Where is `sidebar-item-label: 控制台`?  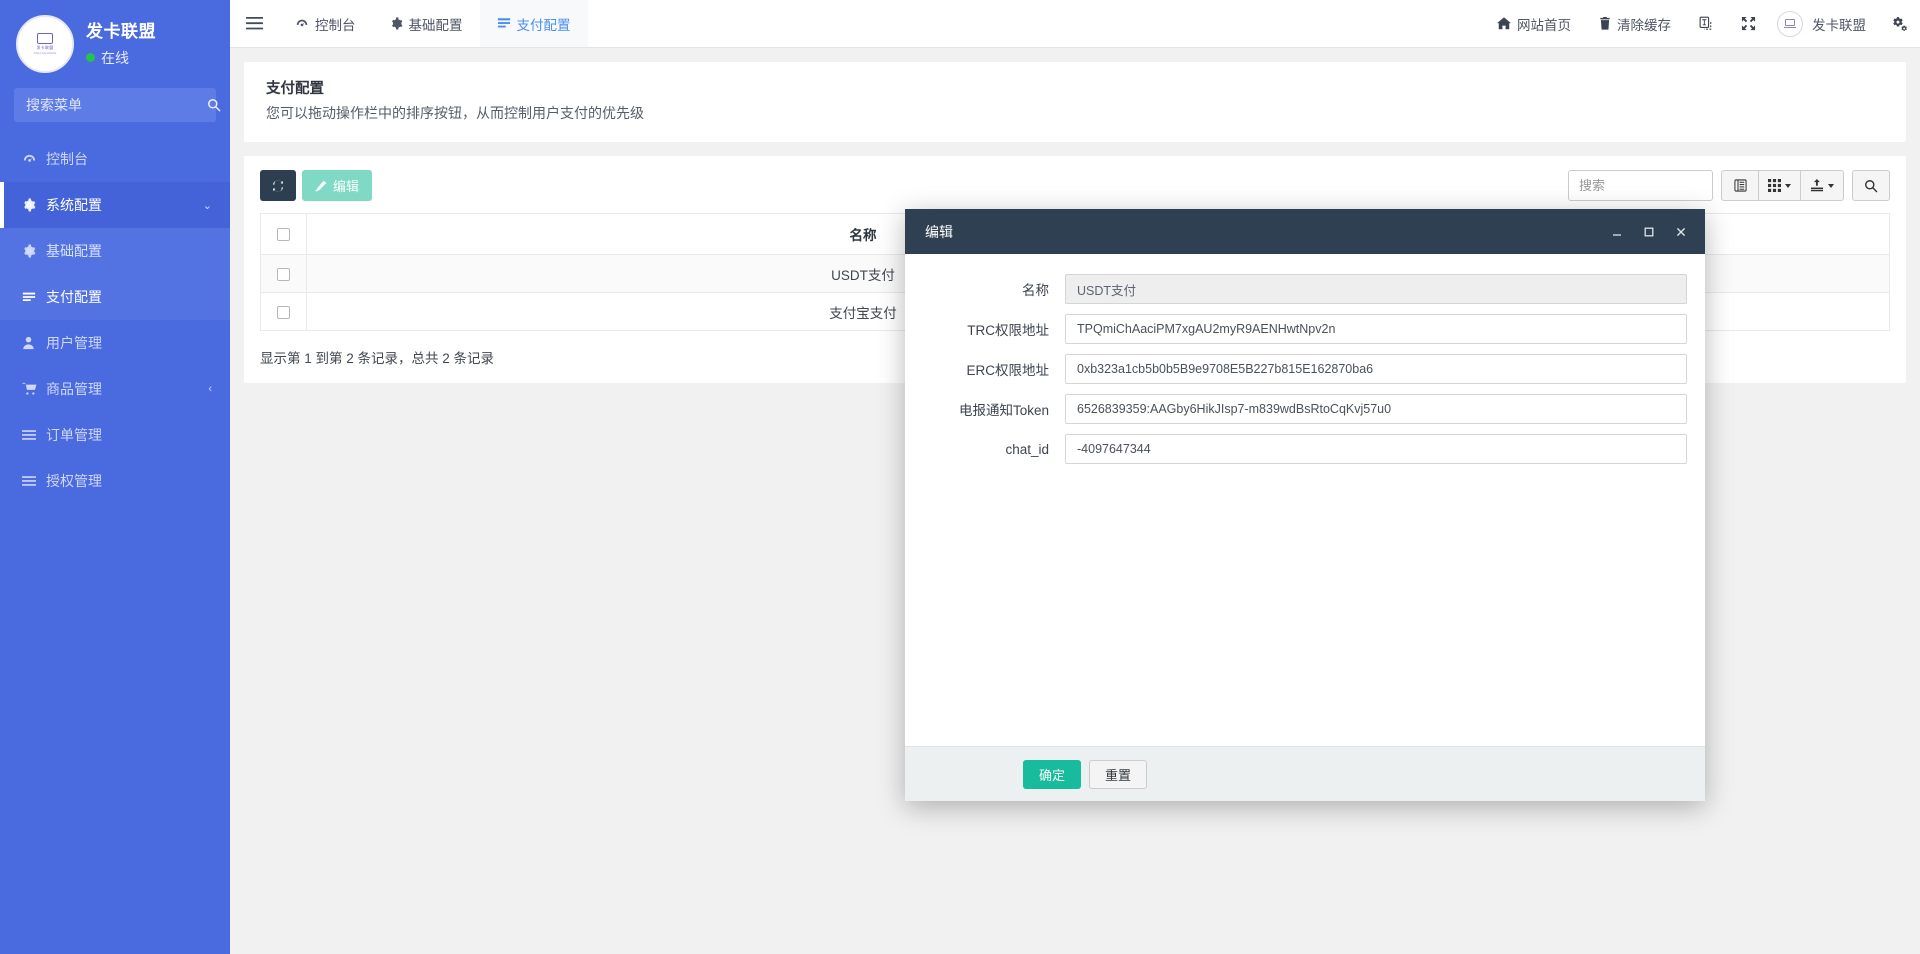
sidebar-item-label: 控制台 is located at coordinates (67, 159).